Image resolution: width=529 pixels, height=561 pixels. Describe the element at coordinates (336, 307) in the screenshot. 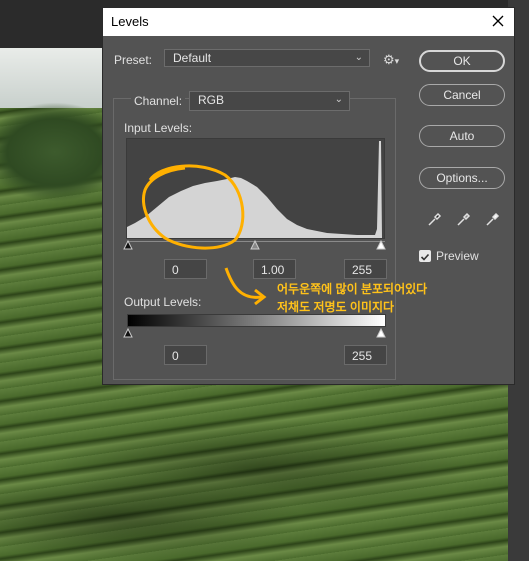

I see `annotation-line-2: 저채도 저명도 이미지다` at that location.